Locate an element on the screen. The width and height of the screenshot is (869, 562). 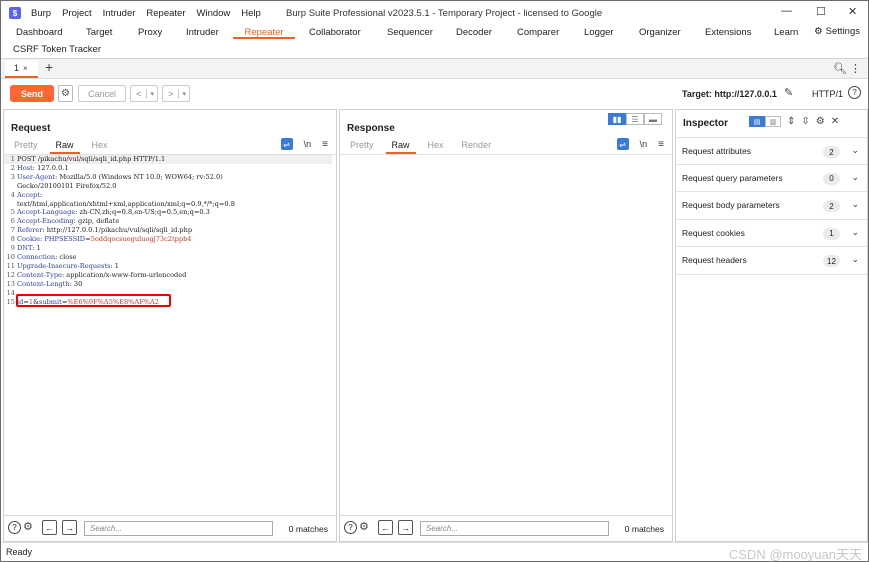
menu-help: Help is located at coordinates (251, 13).